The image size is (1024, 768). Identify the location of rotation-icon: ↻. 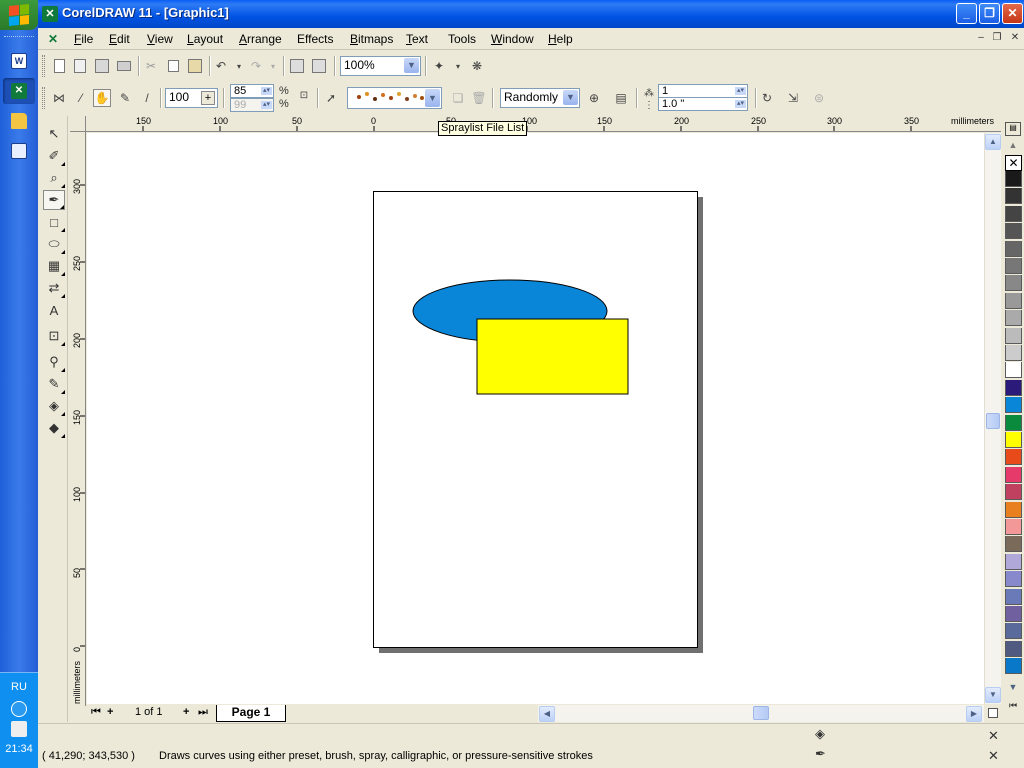
(767, 98).